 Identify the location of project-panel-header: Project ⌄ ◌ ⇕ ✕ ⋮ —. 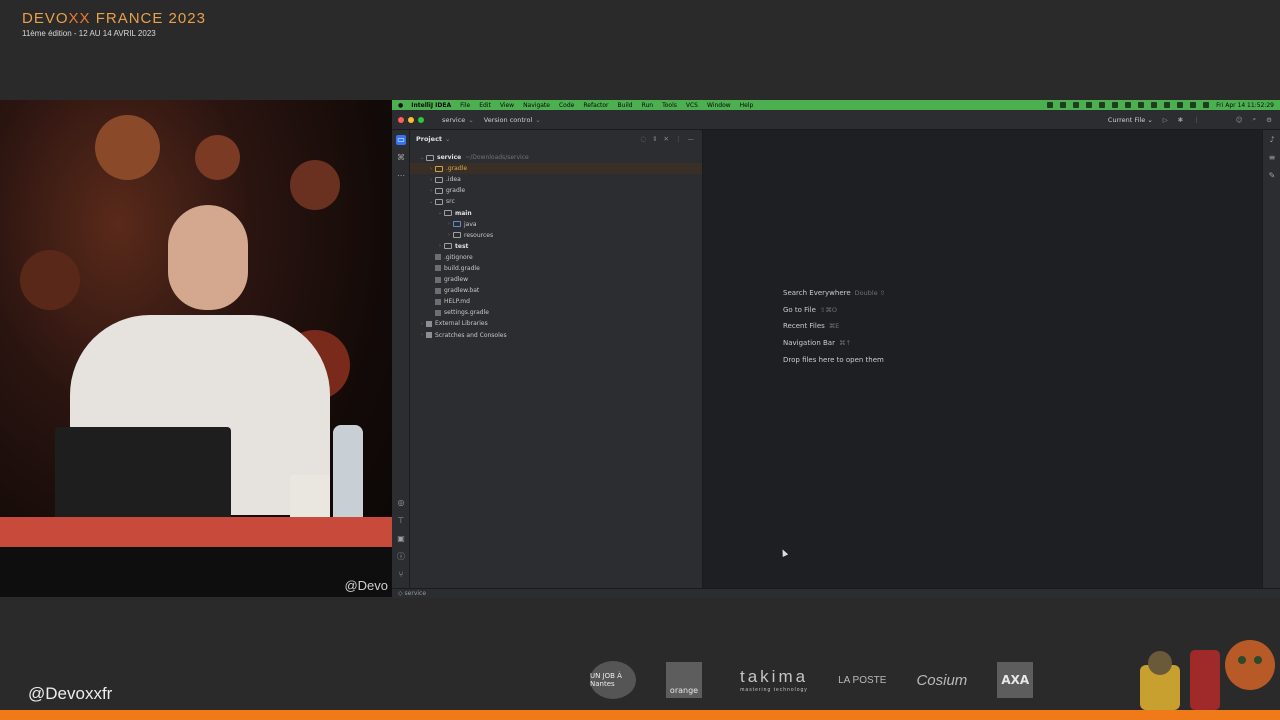
(556, 139).